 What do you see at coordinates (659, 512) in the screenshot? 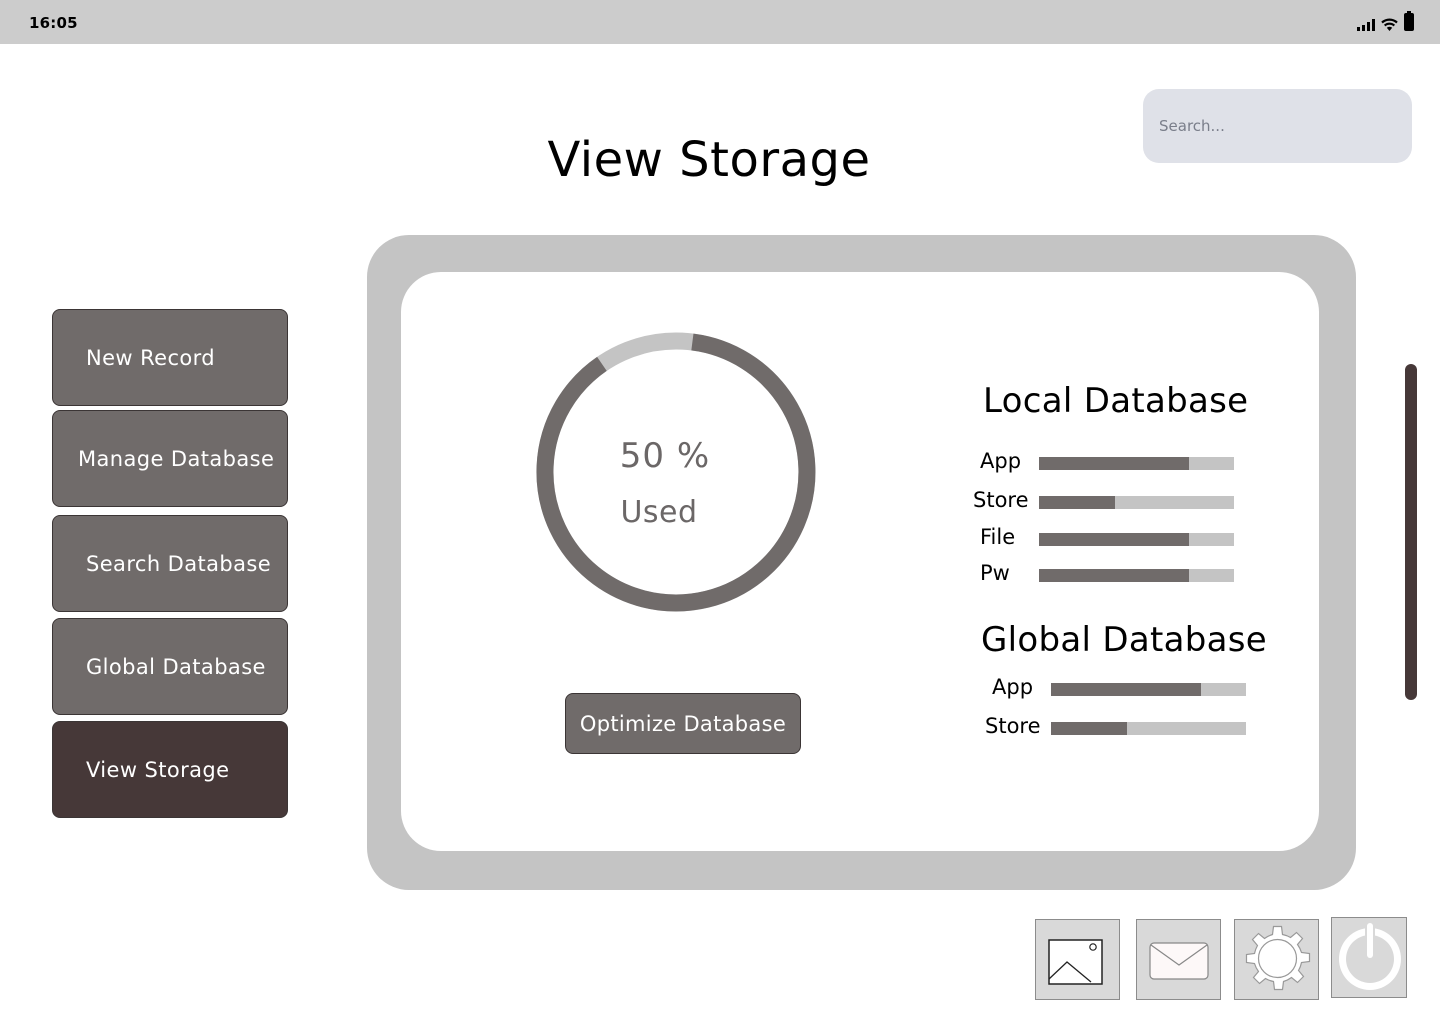
I see `gauge-caption: Used` at bounding box center [659, 512].